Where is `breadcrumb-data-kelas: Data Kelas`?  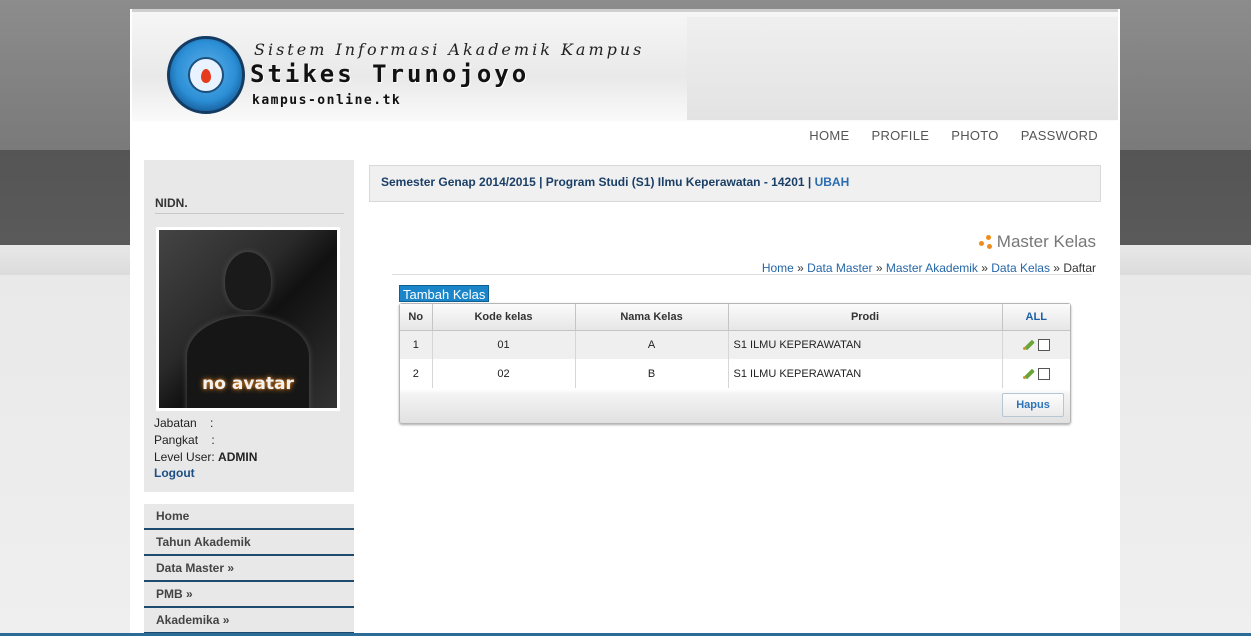
breadcrumb-data-kelas: Data Kelas is located at coordinates (1020, 268).